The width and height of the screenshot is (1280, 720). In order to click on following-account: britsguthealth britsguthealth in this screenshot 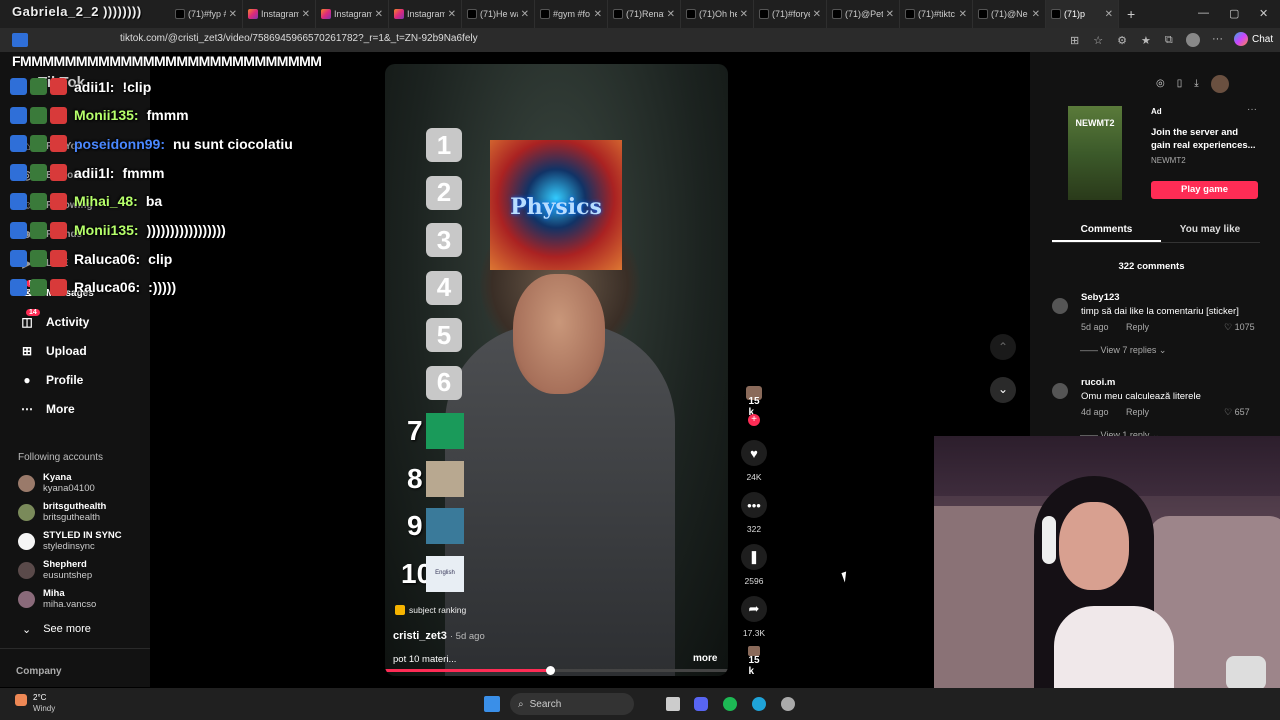, I will do `click(62, 512)`.